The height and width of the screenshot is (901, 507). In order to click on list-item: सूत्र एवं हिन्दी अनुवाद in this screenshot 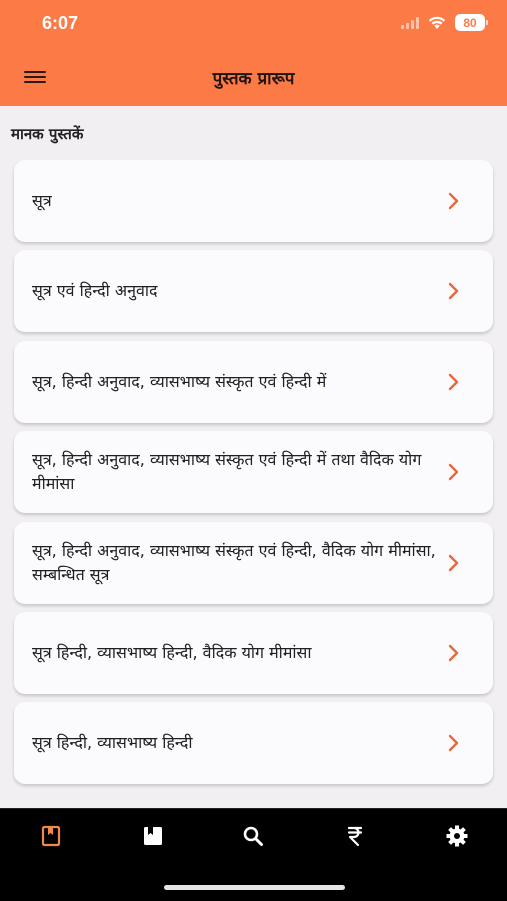, I will do `click(253, 291)`.